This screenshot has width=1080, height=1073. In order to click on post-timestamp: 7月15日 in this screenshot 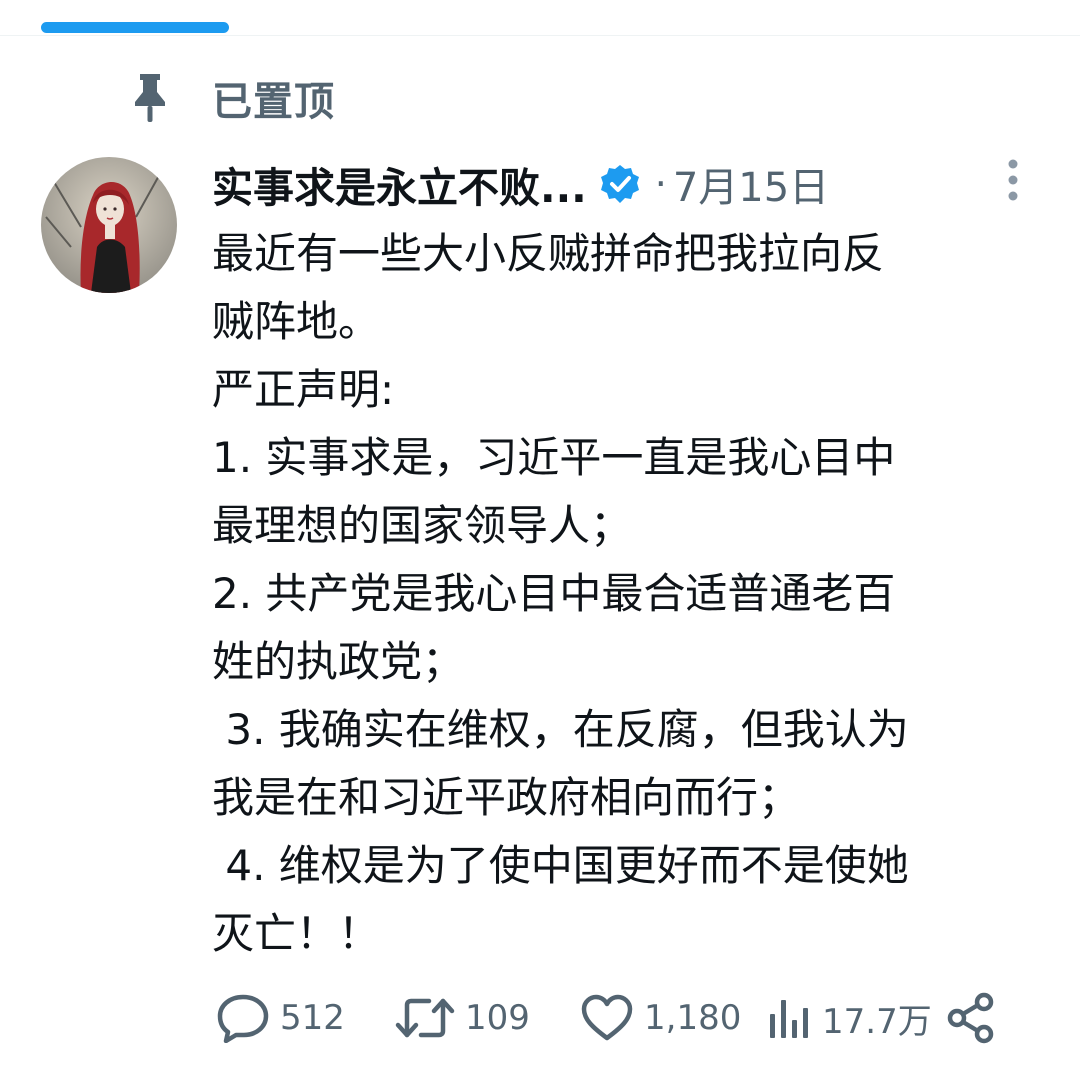, I will do `click(751, 184)`.